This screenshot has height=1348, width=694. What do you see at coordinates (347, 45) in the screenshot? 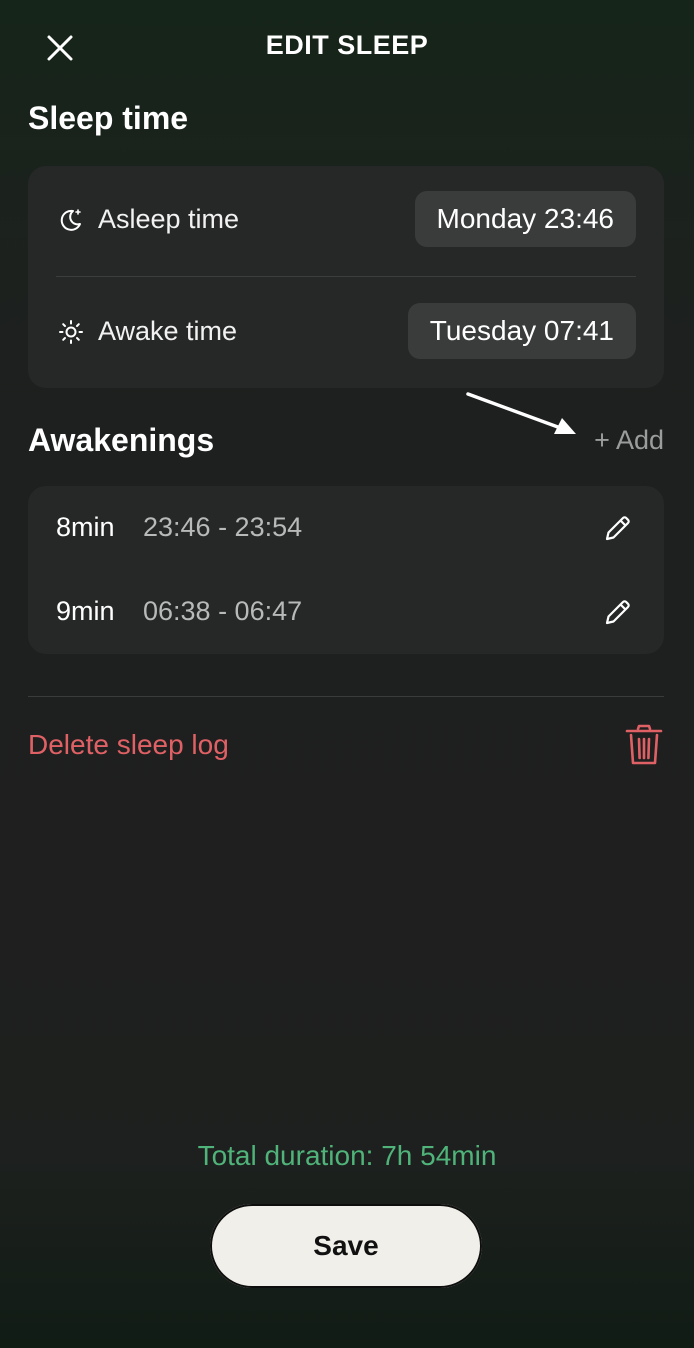
I see `page-title: EDIT SLEEP` at bounding box center [347, 45].